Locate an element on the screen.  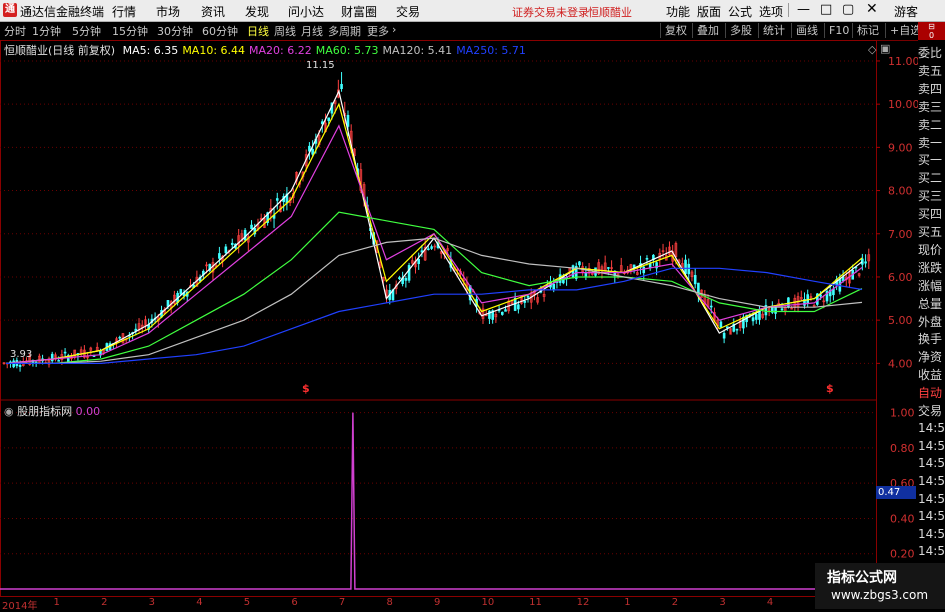
guest-label: 游客 is located at coordinates (906, 11).